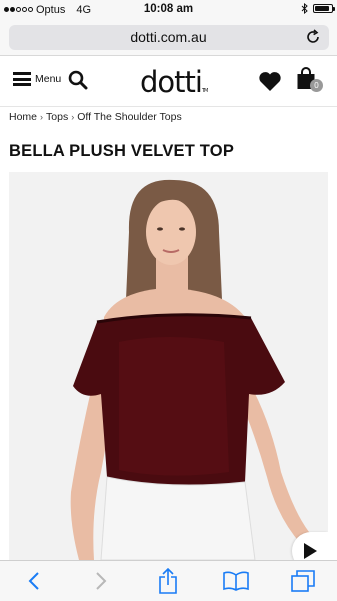  I want to click on tabs-icon, so click(303, 581).